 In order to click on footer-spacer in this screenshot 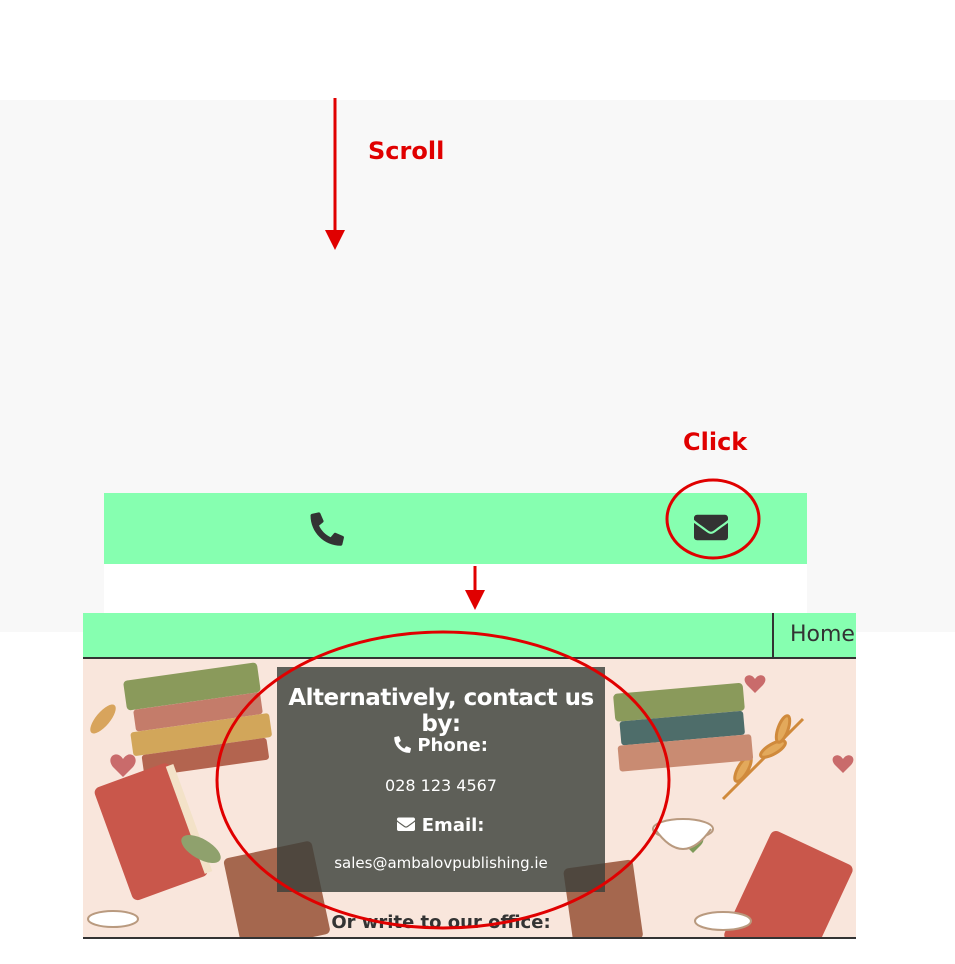, I will do `click(455, 589)`.